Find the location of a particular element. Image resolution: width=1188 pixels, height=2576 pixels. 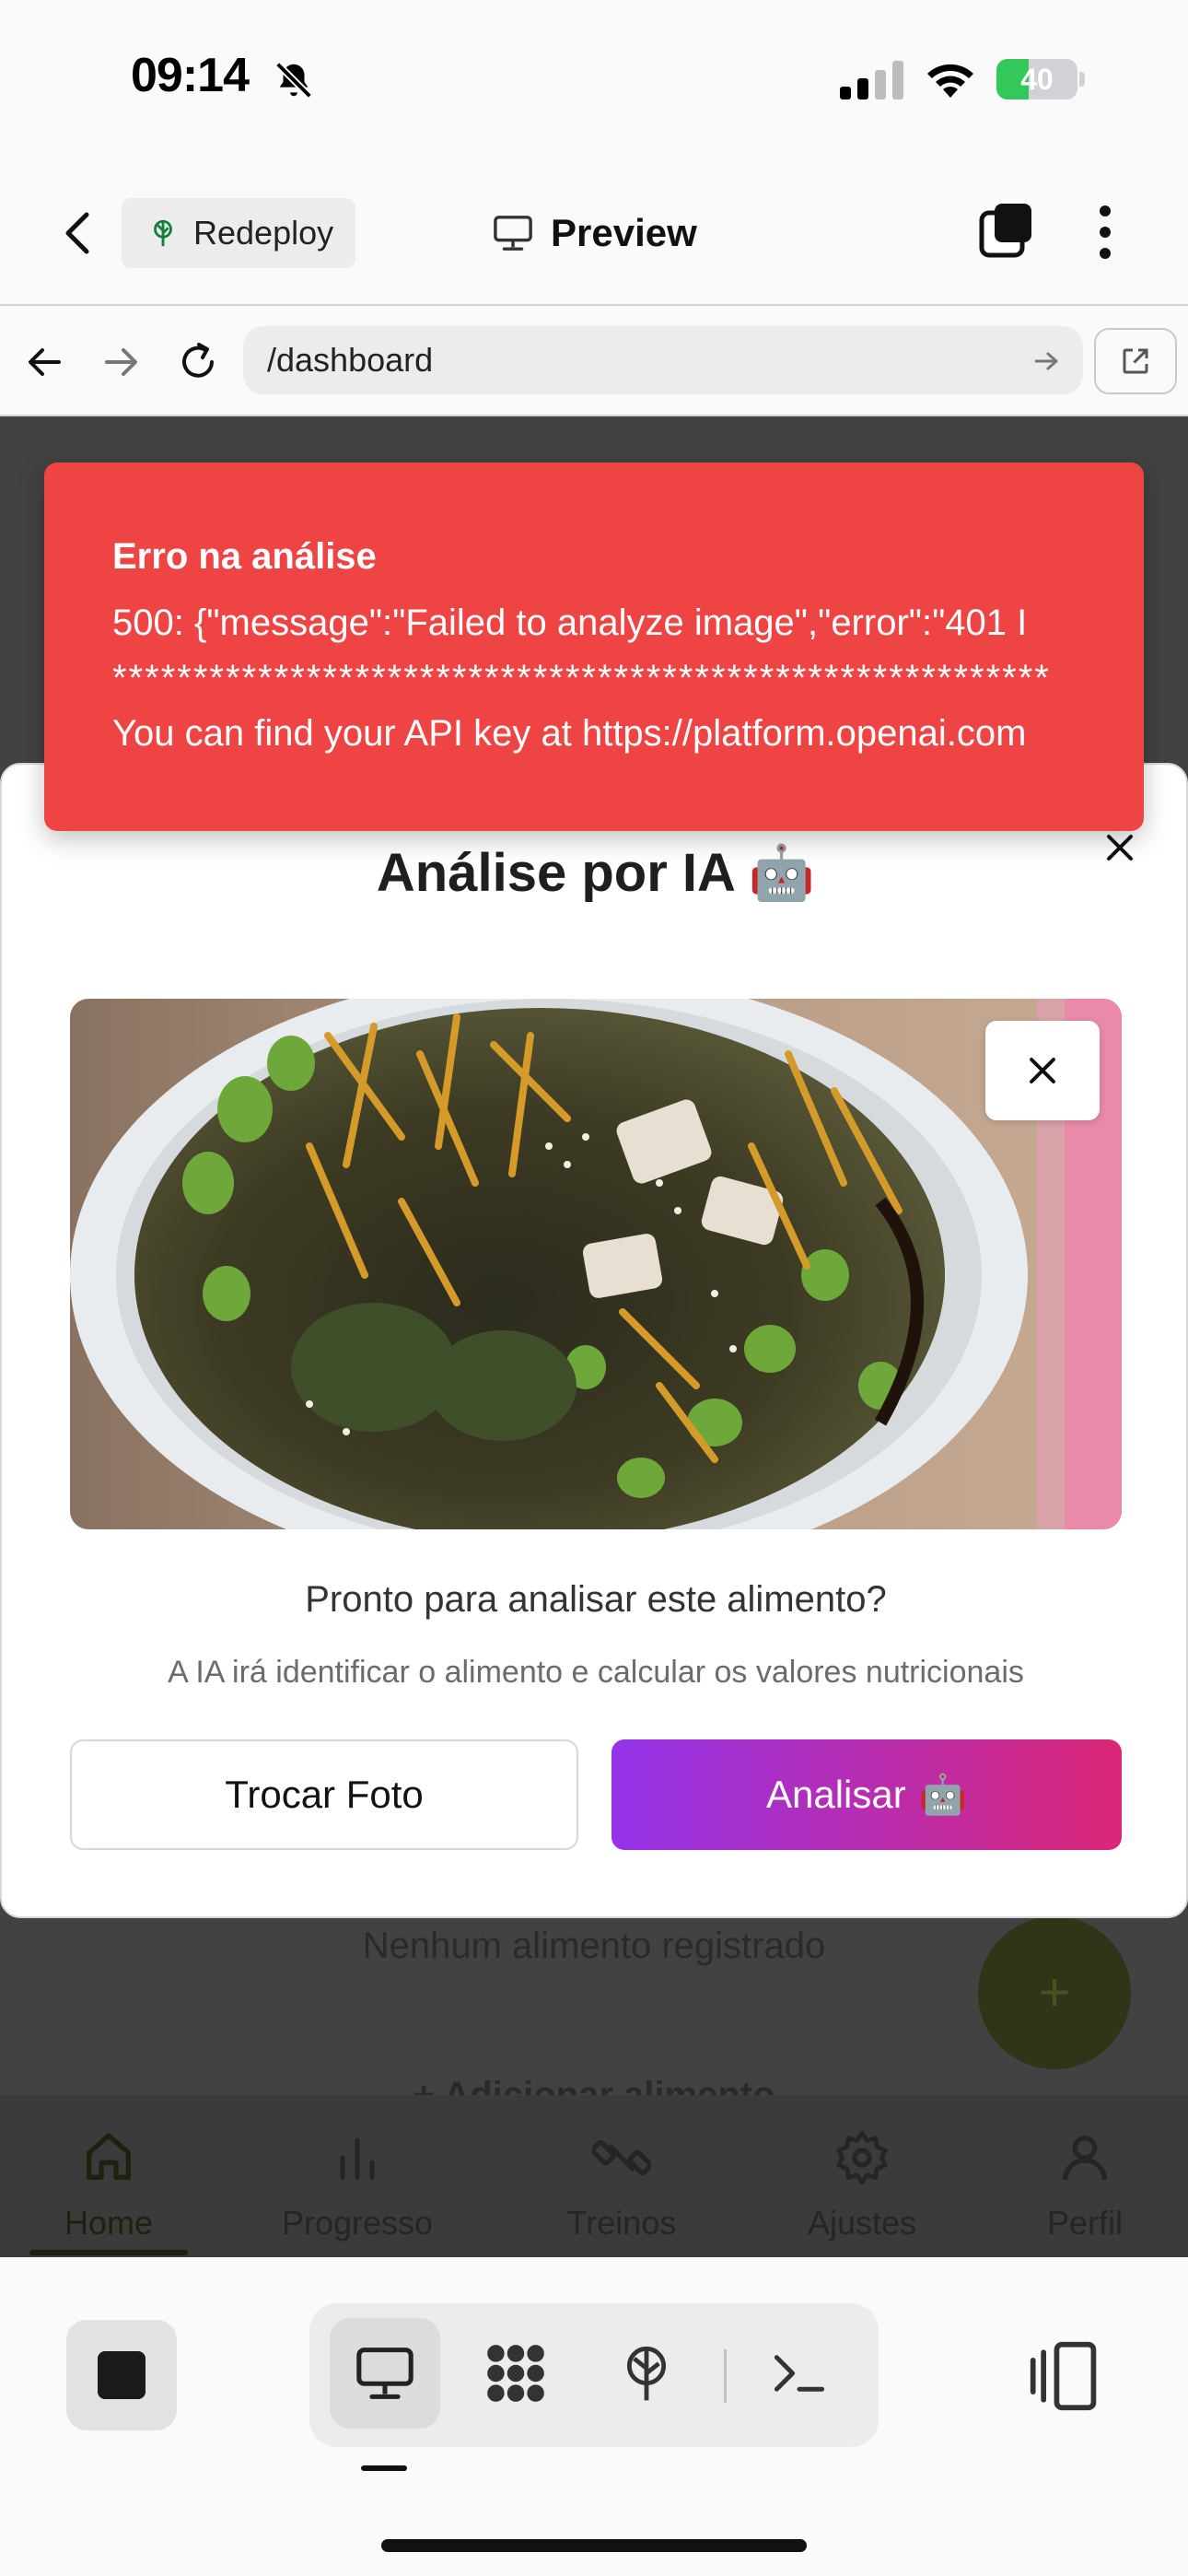

panel-layout-icon is located at coordinates (1064, 2376).